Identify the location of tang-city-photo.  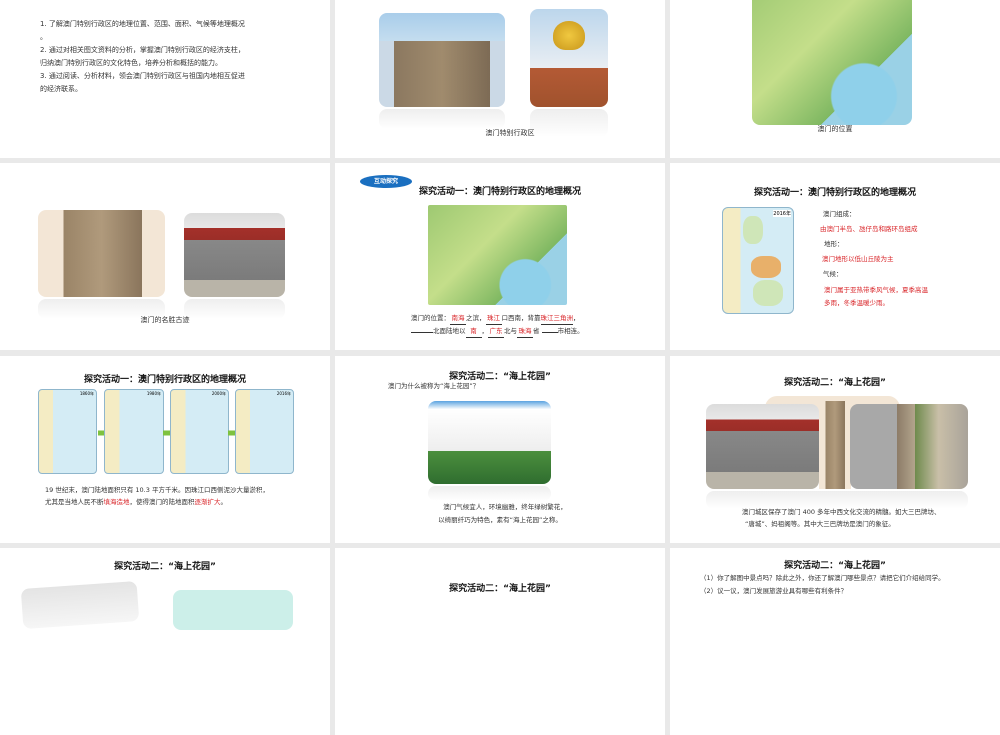
(762, 446).